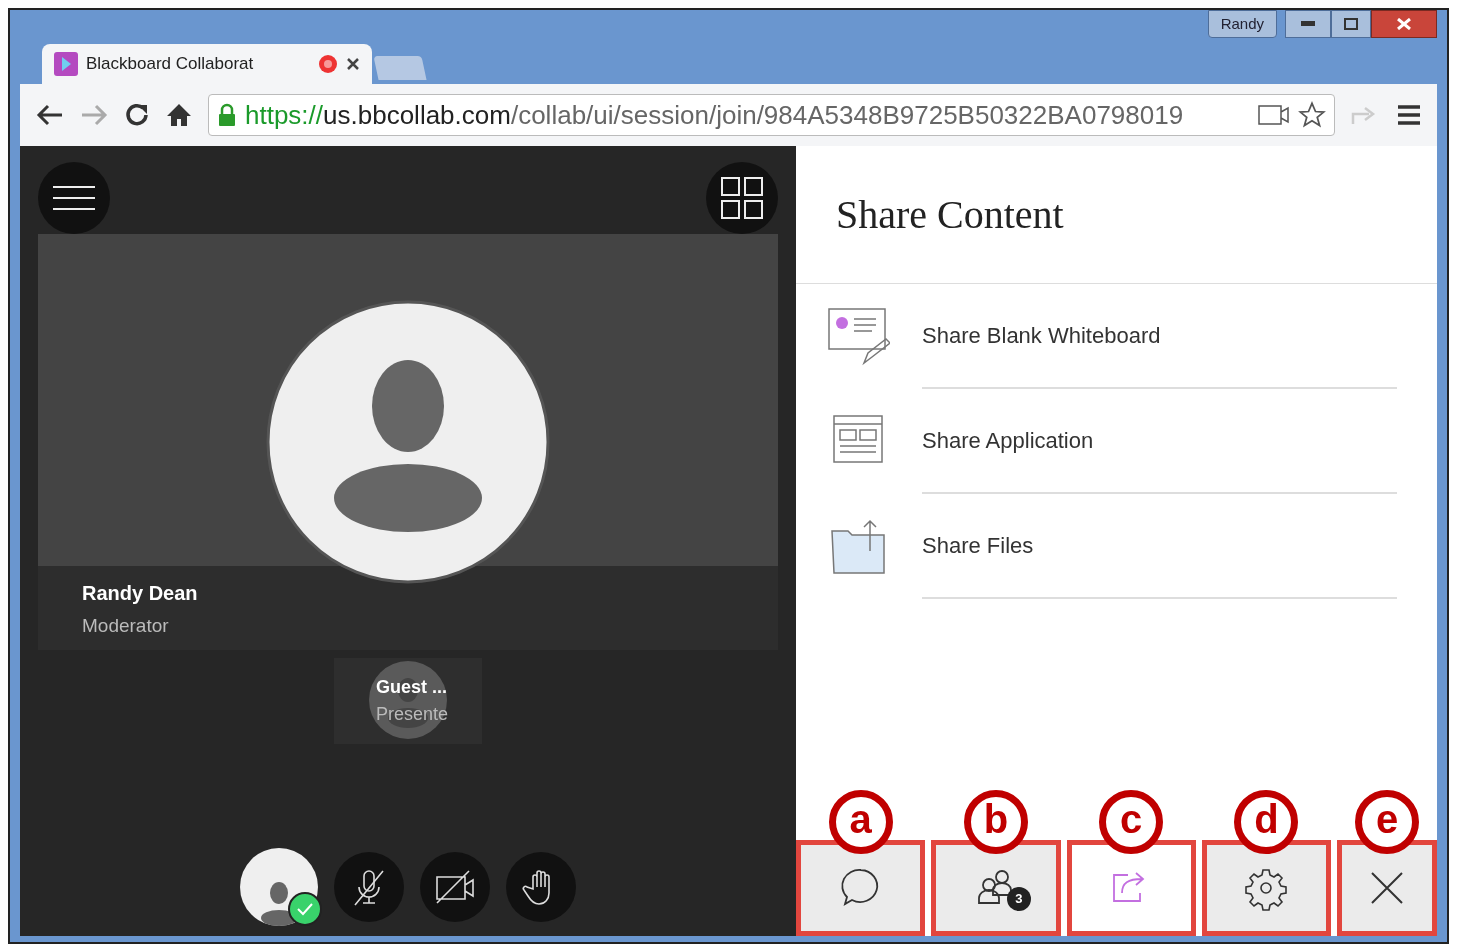 This screenshot has width=1457, height=952. I want to click on close-tab-icon, so click(353, 64).